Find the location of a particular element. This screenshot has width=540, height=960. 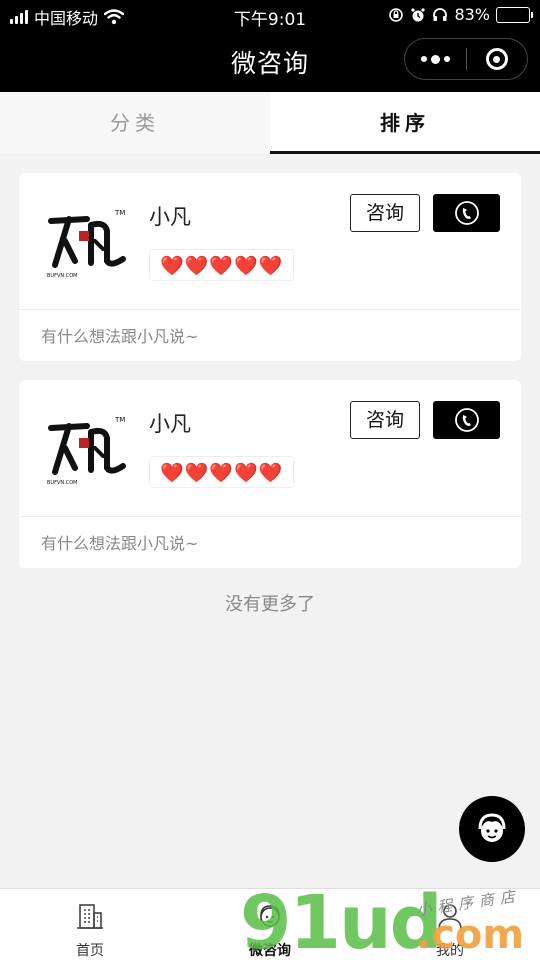

tab-consult: 微咨询 is located at coordinates (270, 924).